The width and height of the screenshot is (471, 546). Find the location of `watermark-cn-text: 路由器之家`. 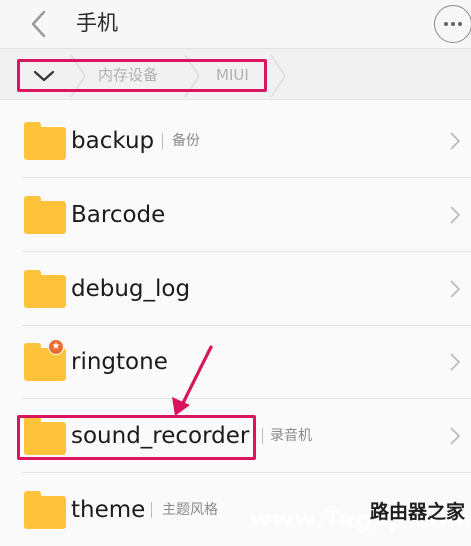

watermark-cn-text: 路由器之家 is located at coordinates (418, 512).